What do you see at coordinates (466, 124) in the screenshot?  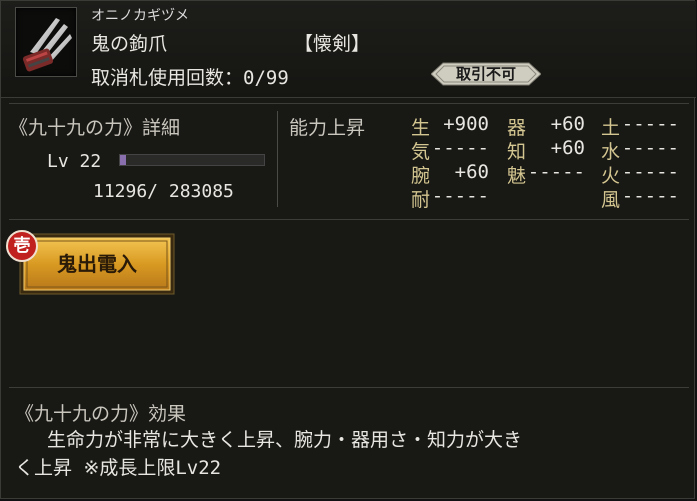 I see `stat-value: +900` at bounding box center [466, 124].